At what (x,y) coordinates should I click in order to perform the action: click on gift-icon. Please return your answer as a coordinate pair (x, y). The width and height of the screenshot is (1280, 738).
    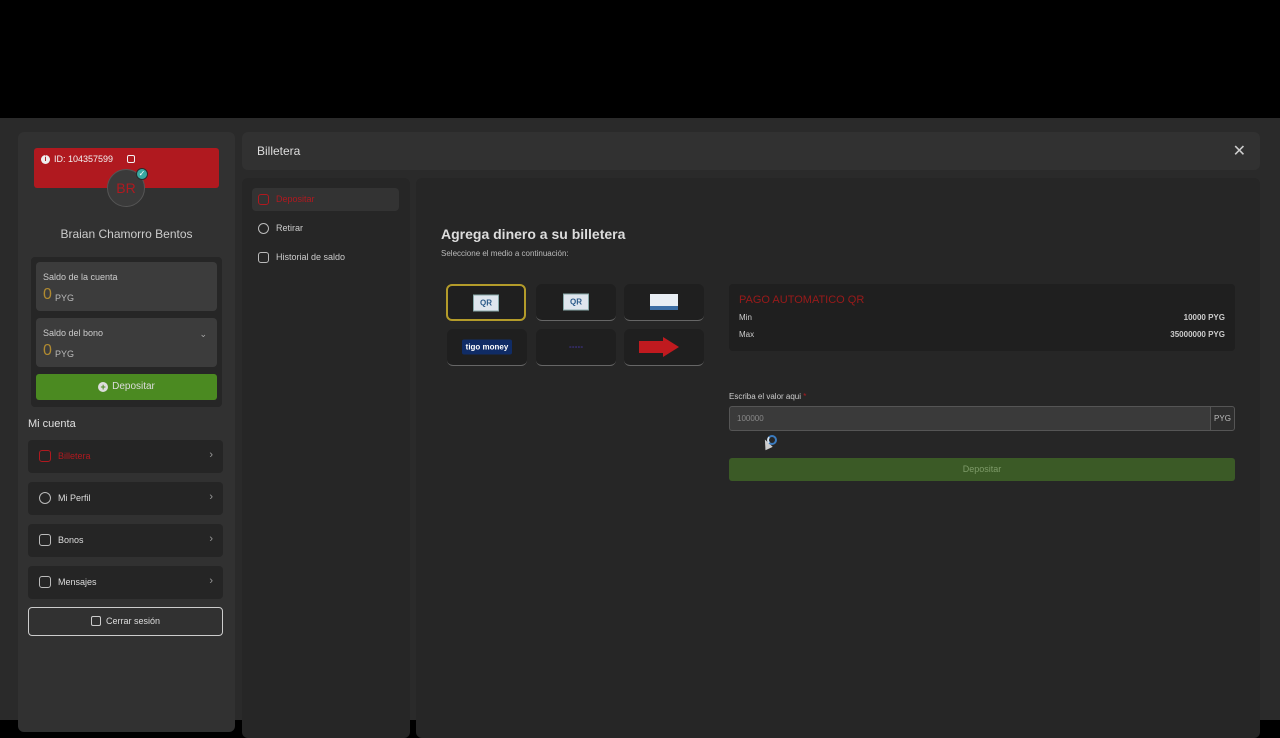
    Looking at the image, I should click on (45, 540).